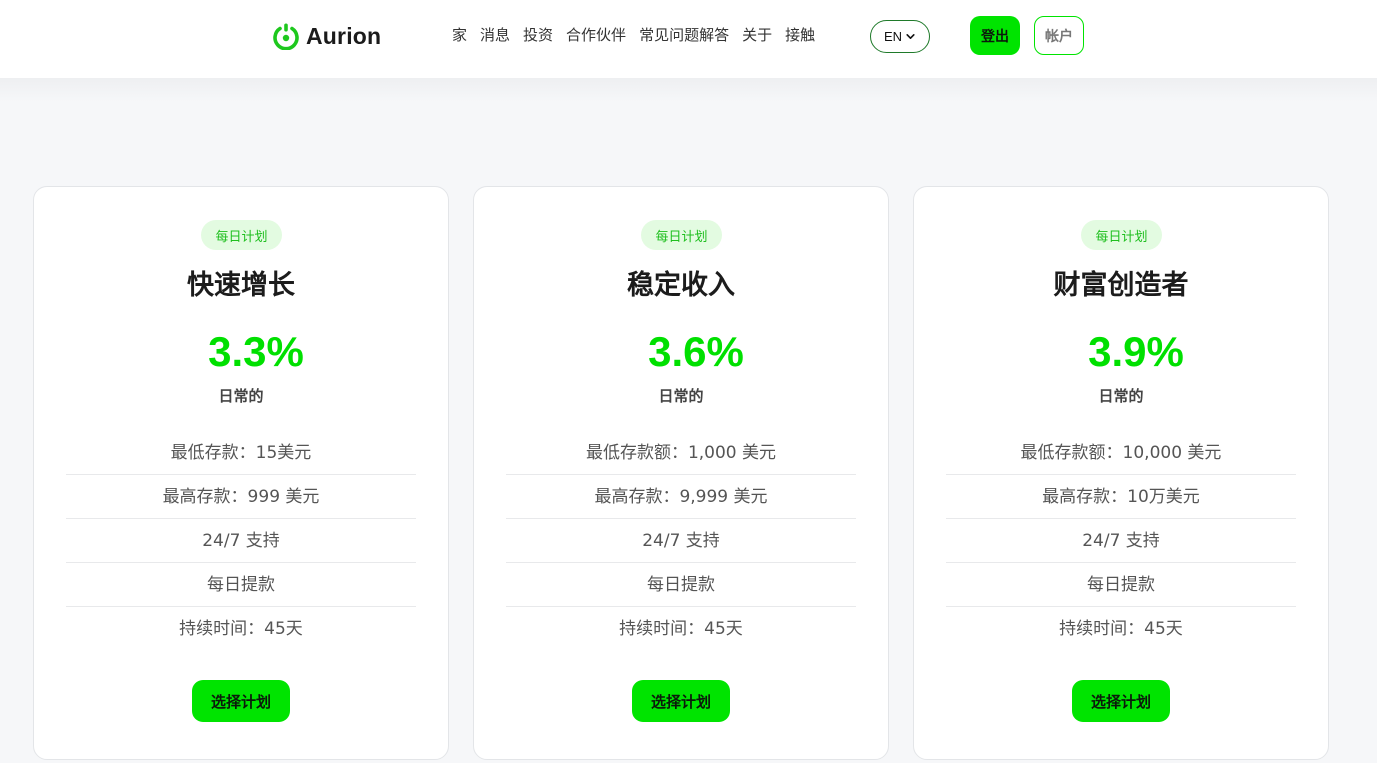 The image size is (1377, 763). I want to click on main-nav: 家 消息 投资 合作伙伴 常见问题解答 关于 接触, so click(633, 35).